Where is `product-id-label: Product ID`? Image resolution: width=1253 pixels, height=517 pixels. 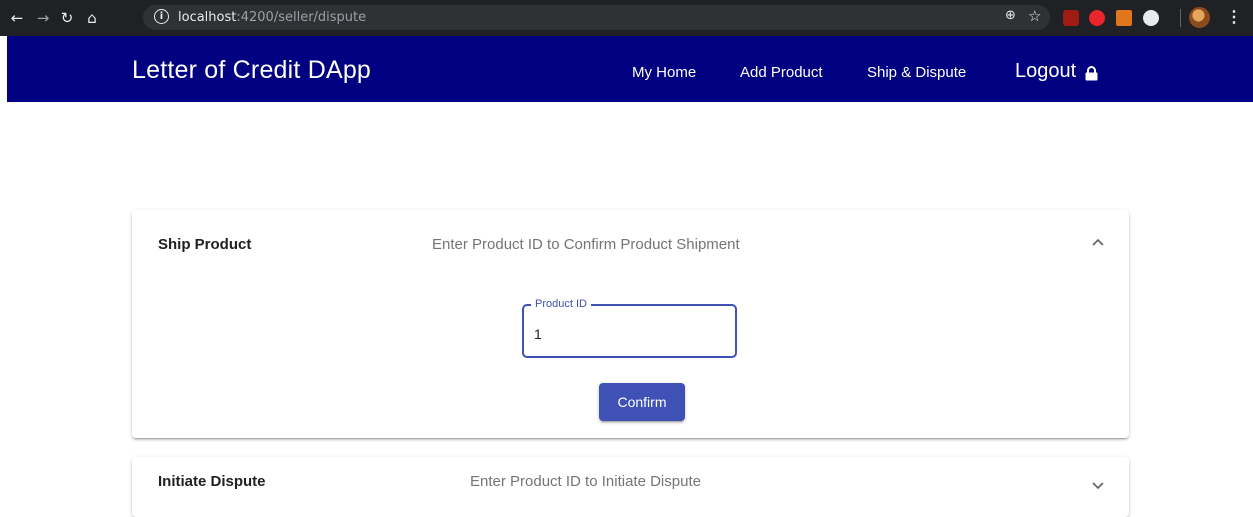 product-id-label: Product ID is located at coordinates (561, 304).